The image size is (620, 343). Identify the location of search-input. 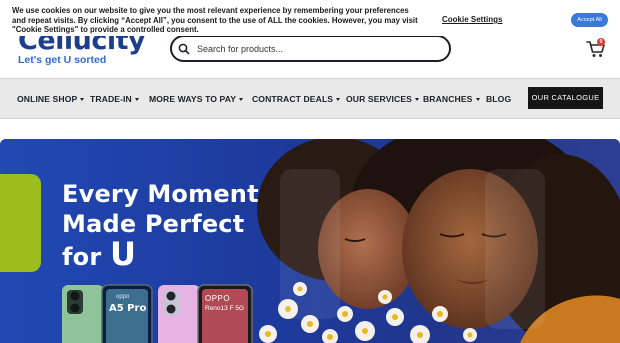
(312, 48).